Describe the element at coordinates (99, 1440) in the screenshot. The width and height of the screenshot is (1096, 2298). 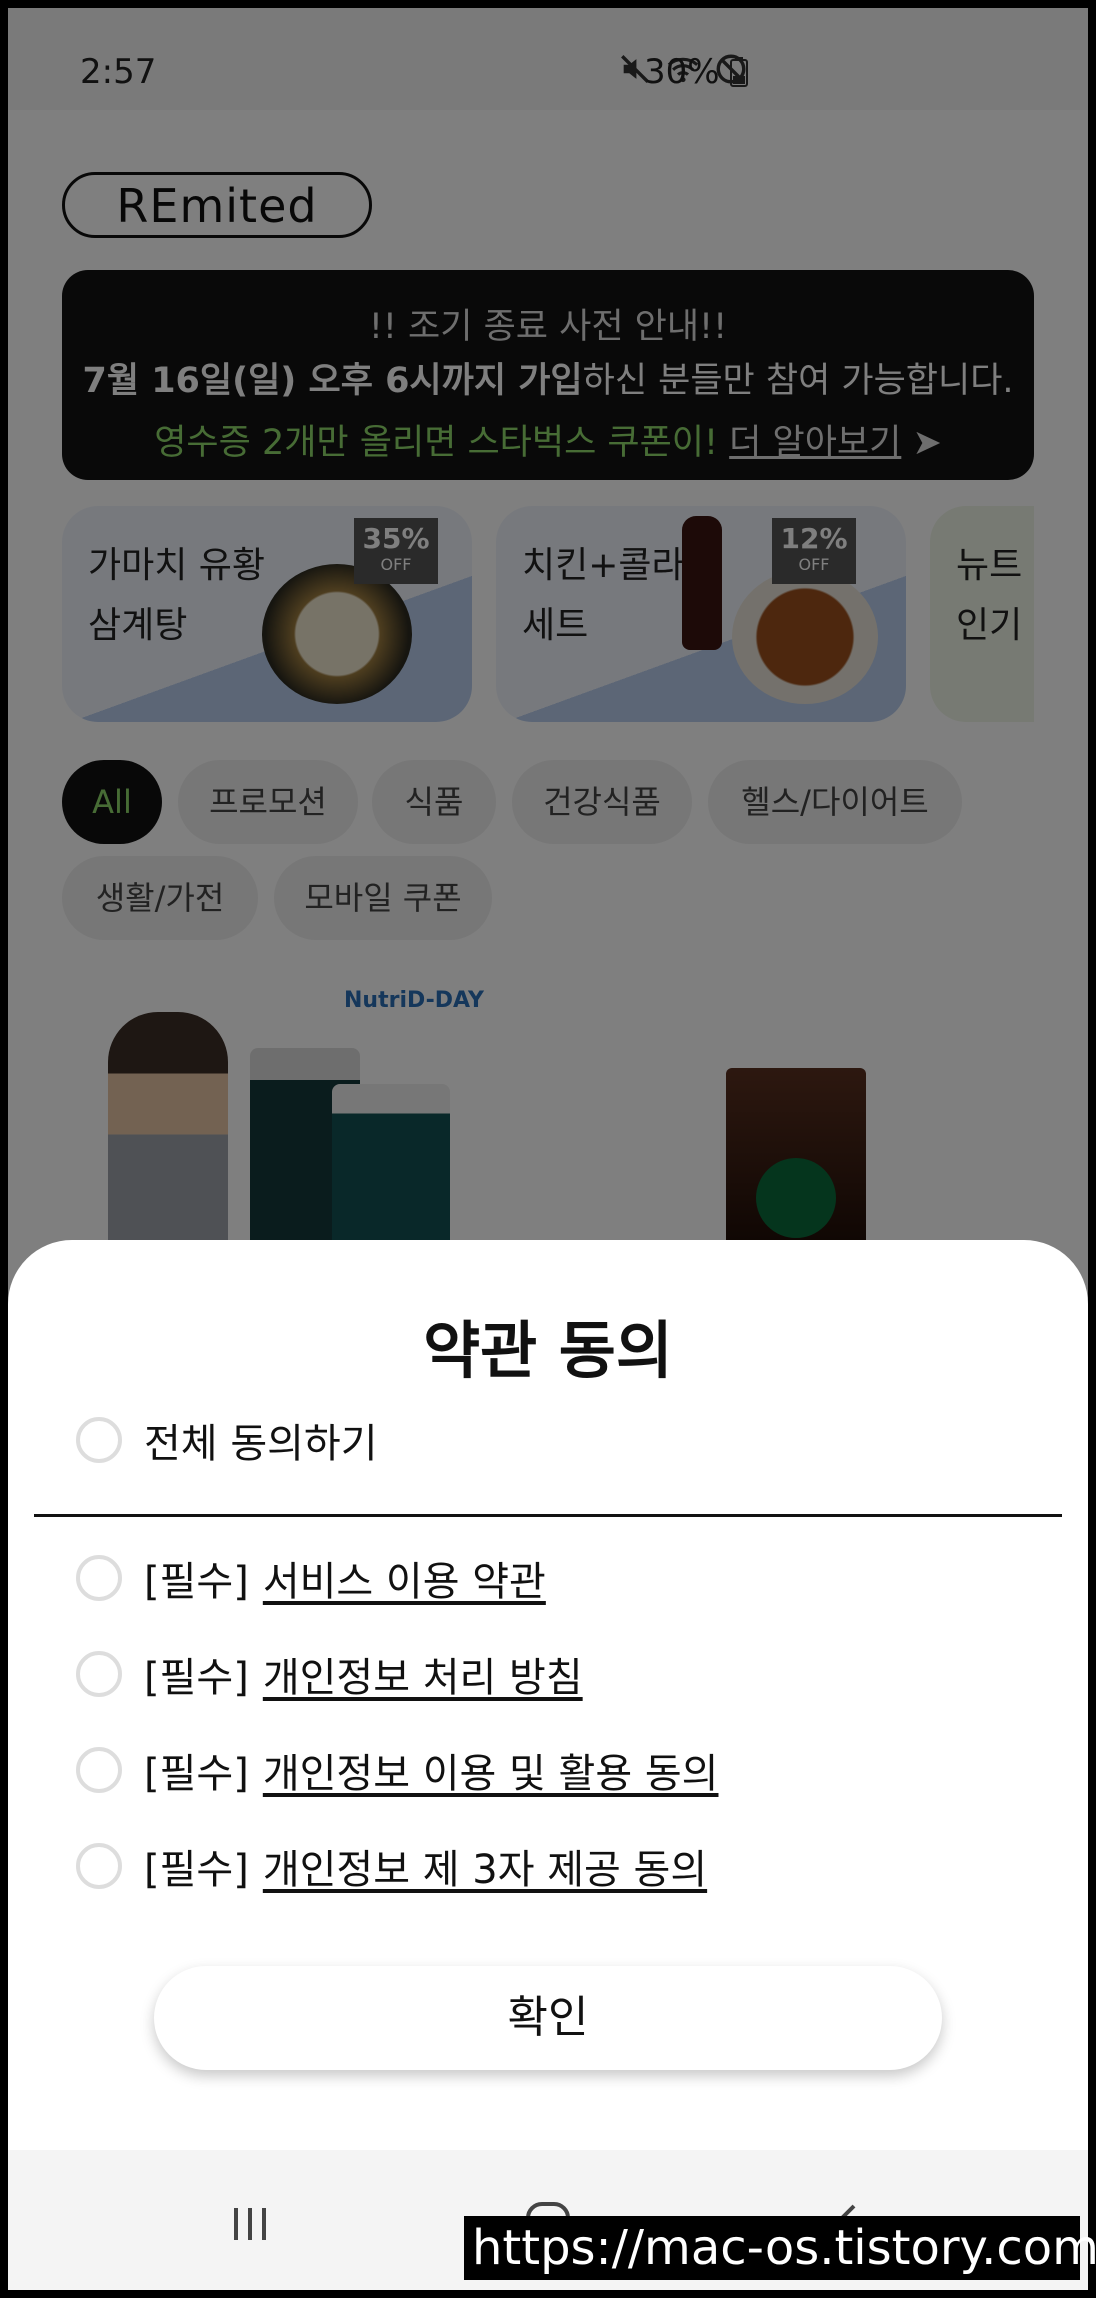
I see `agree-all-radio` at that location.